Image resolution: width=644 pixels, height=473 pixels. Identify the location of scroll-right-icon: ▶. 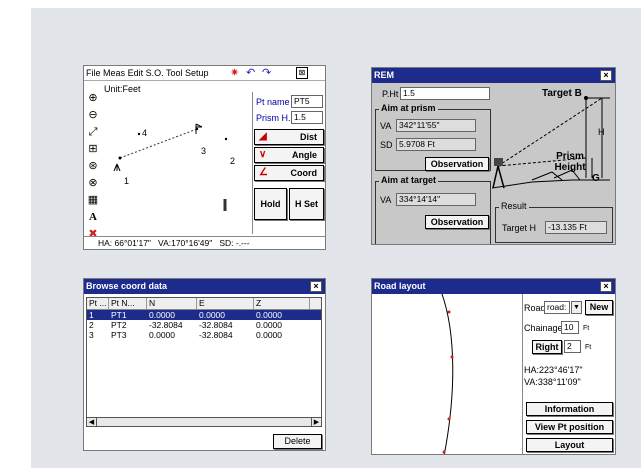
(316, 422).